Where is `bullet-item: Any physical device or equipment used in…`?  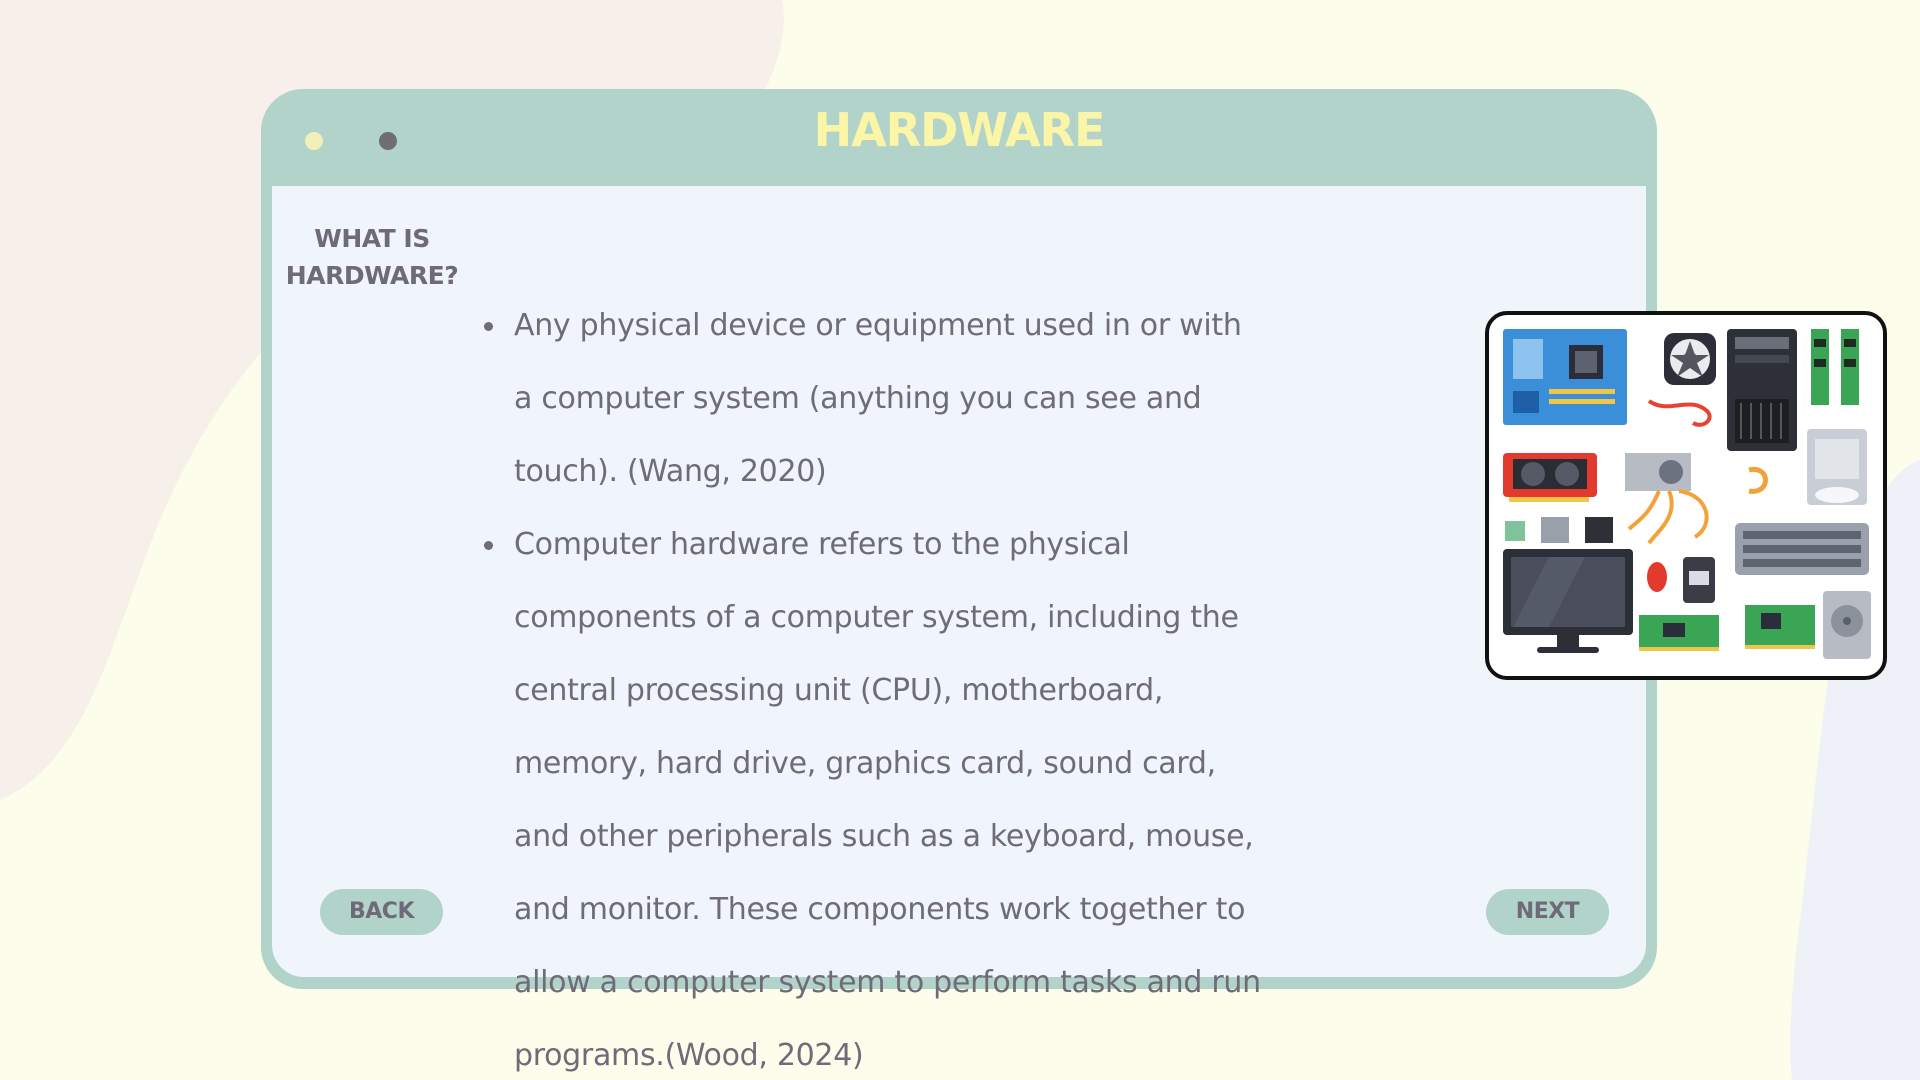
bullet-item: Any physical device or equipment used in… is located at coordinates (872, 398).